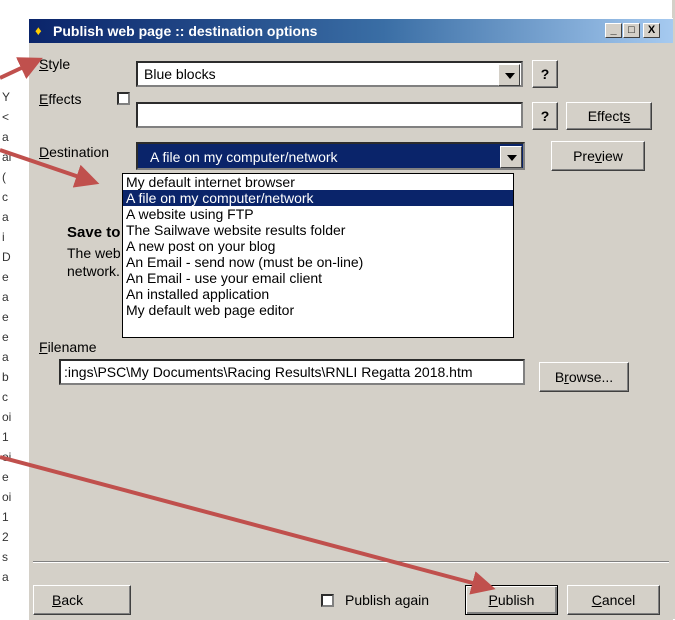 The image size is (675, 620). What do you see at coordinates (123, 98) in the screenshot?
I see `effects-checkbox` at bounding box center [123, 98].